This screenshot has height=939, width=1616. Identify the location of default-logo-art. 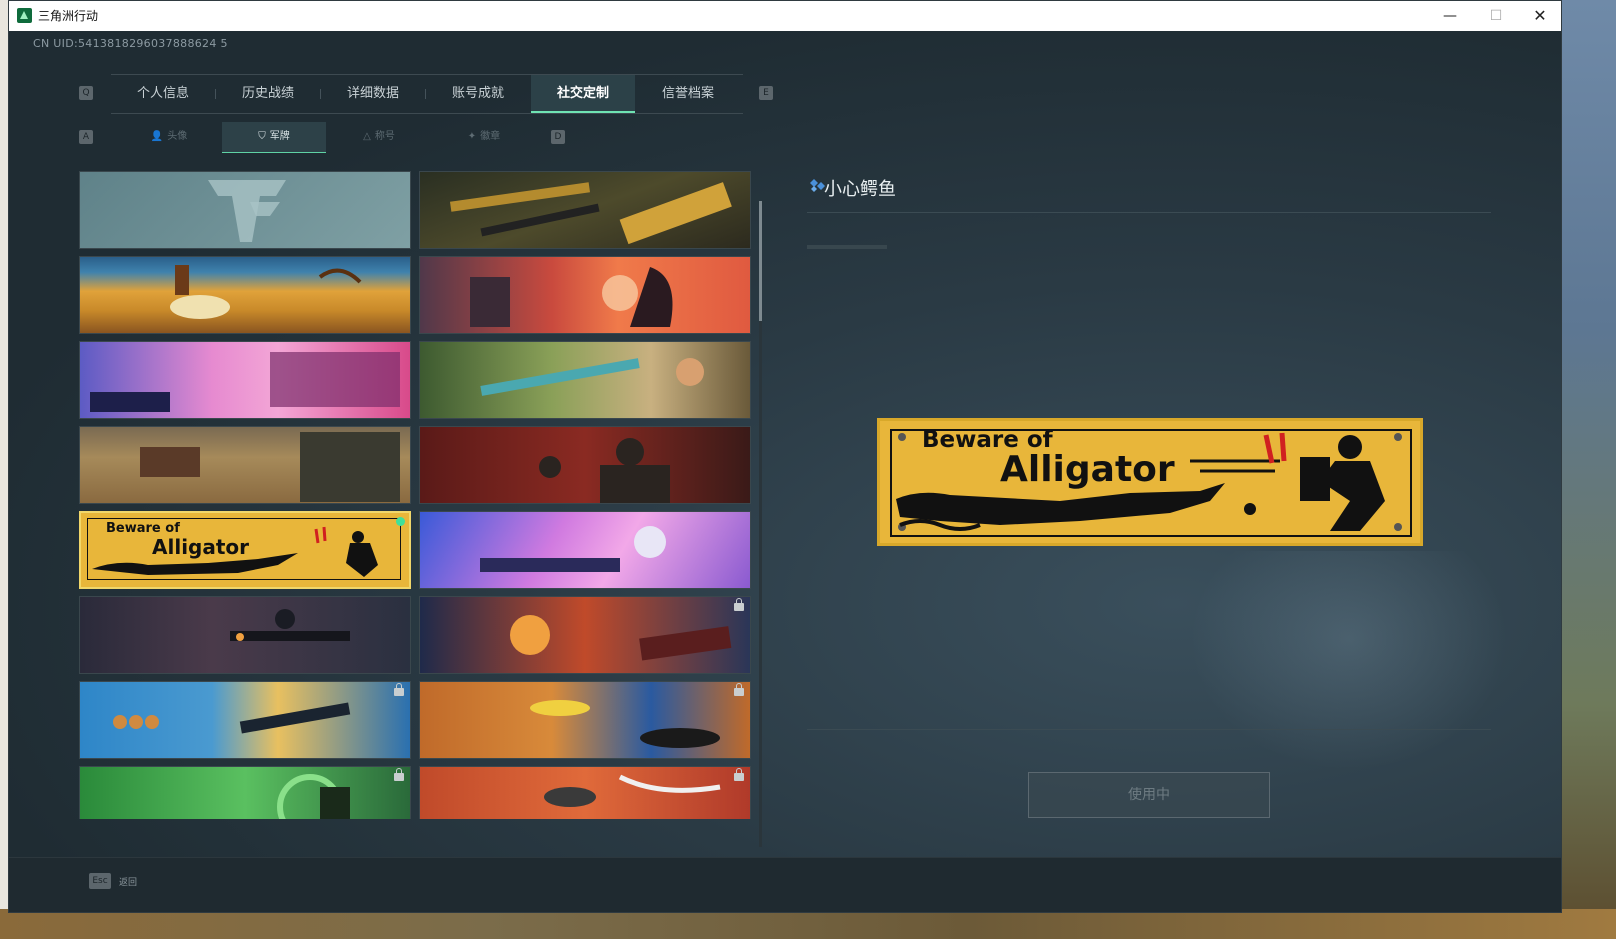
(247, 211).